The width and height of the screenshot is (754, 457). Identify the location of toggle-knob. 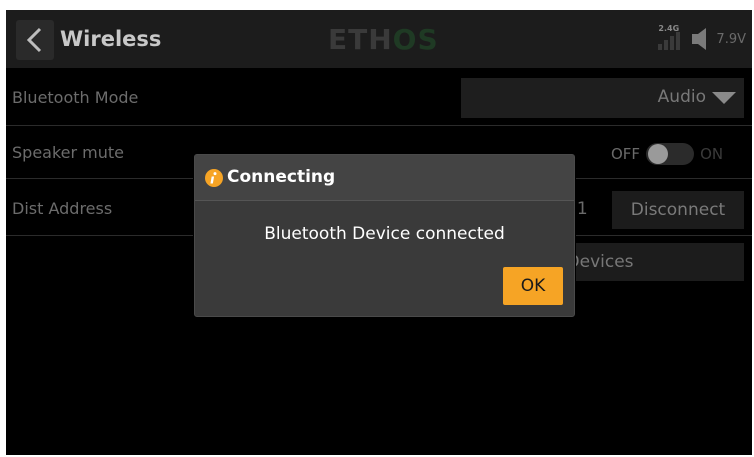
(658, 154).